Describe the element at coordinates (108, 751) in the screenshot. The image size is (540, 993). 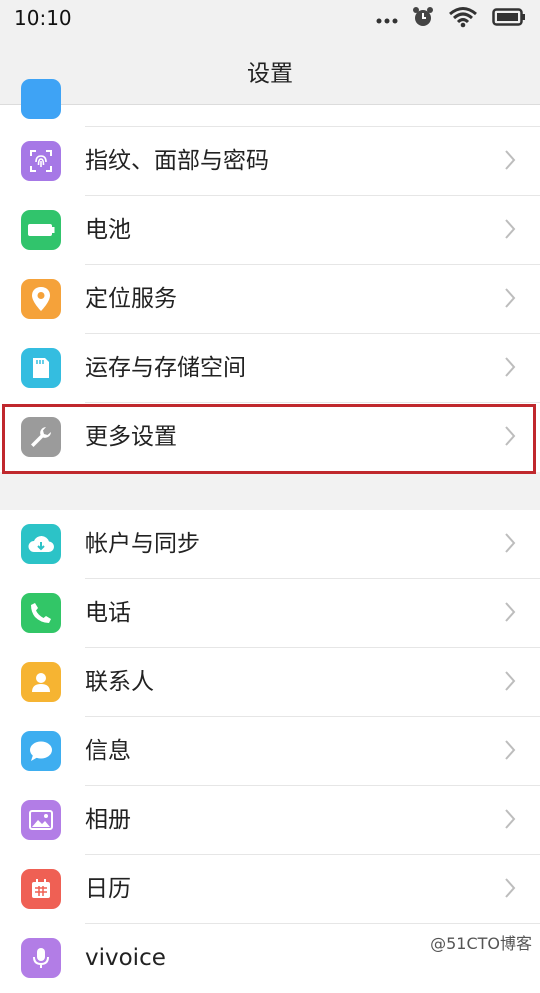
I see `settings-row-label: 信息` at that location.